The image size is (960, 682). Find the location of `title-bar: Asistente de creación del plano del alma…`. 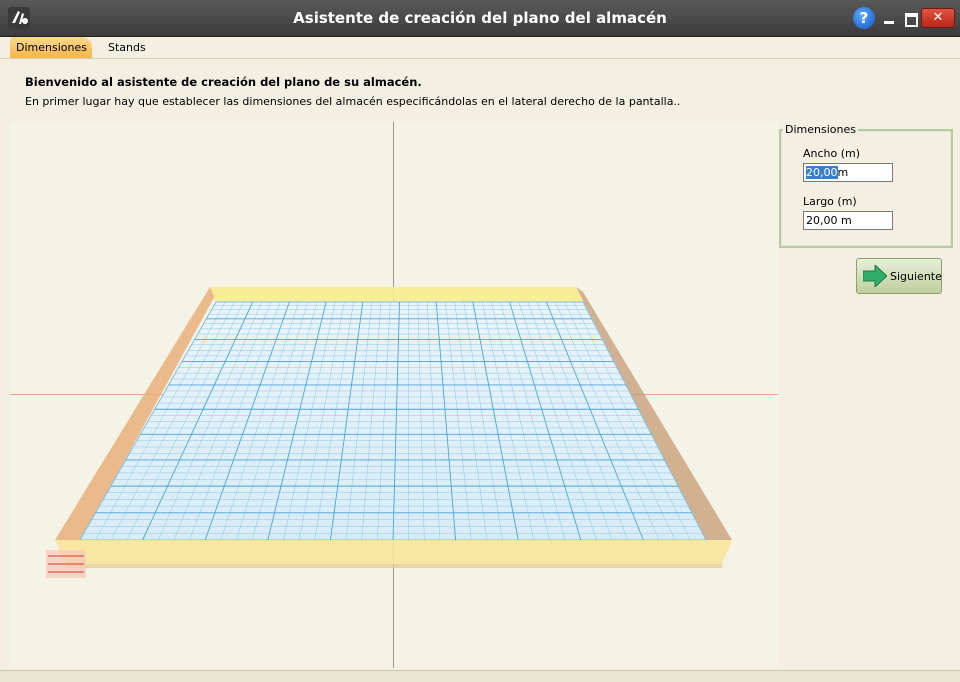

title-bar: Asistente de creación del plano del alma… is located at coordinates (480, 18).